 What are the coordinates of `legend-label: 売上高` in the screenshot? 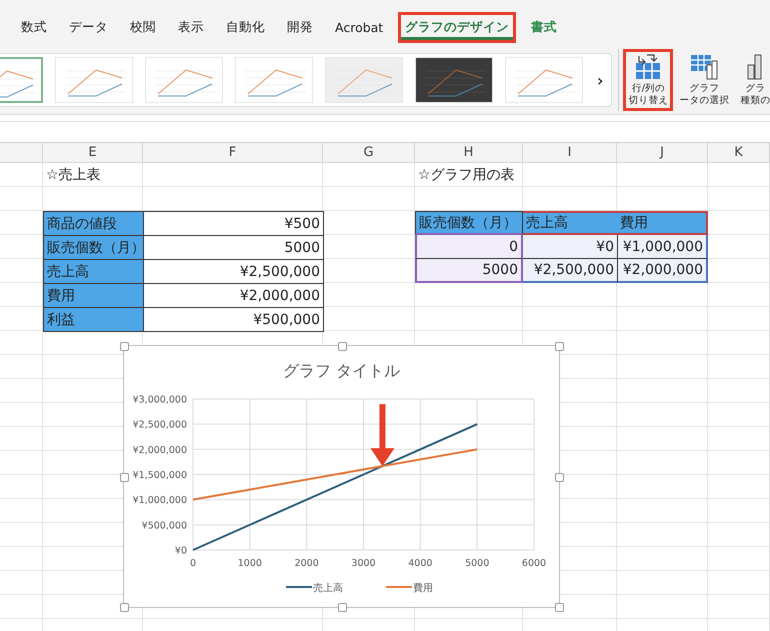 It's located at (328, 588).